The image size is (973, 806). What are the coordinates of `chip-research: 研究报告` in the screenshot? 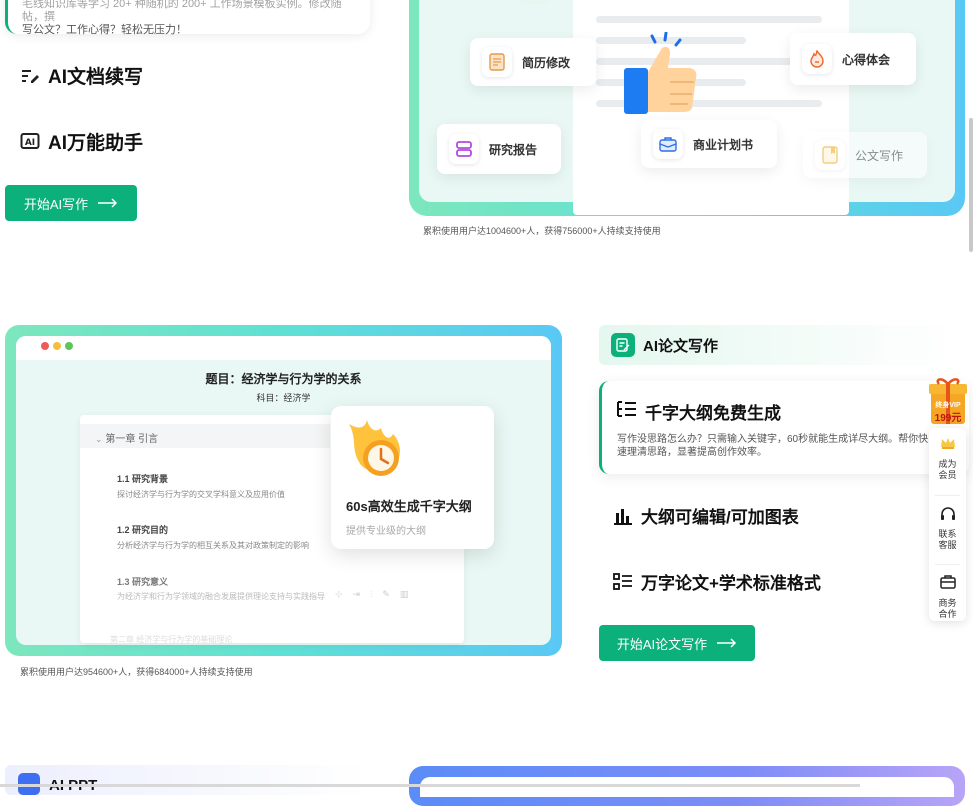 It's located at (499, 149).